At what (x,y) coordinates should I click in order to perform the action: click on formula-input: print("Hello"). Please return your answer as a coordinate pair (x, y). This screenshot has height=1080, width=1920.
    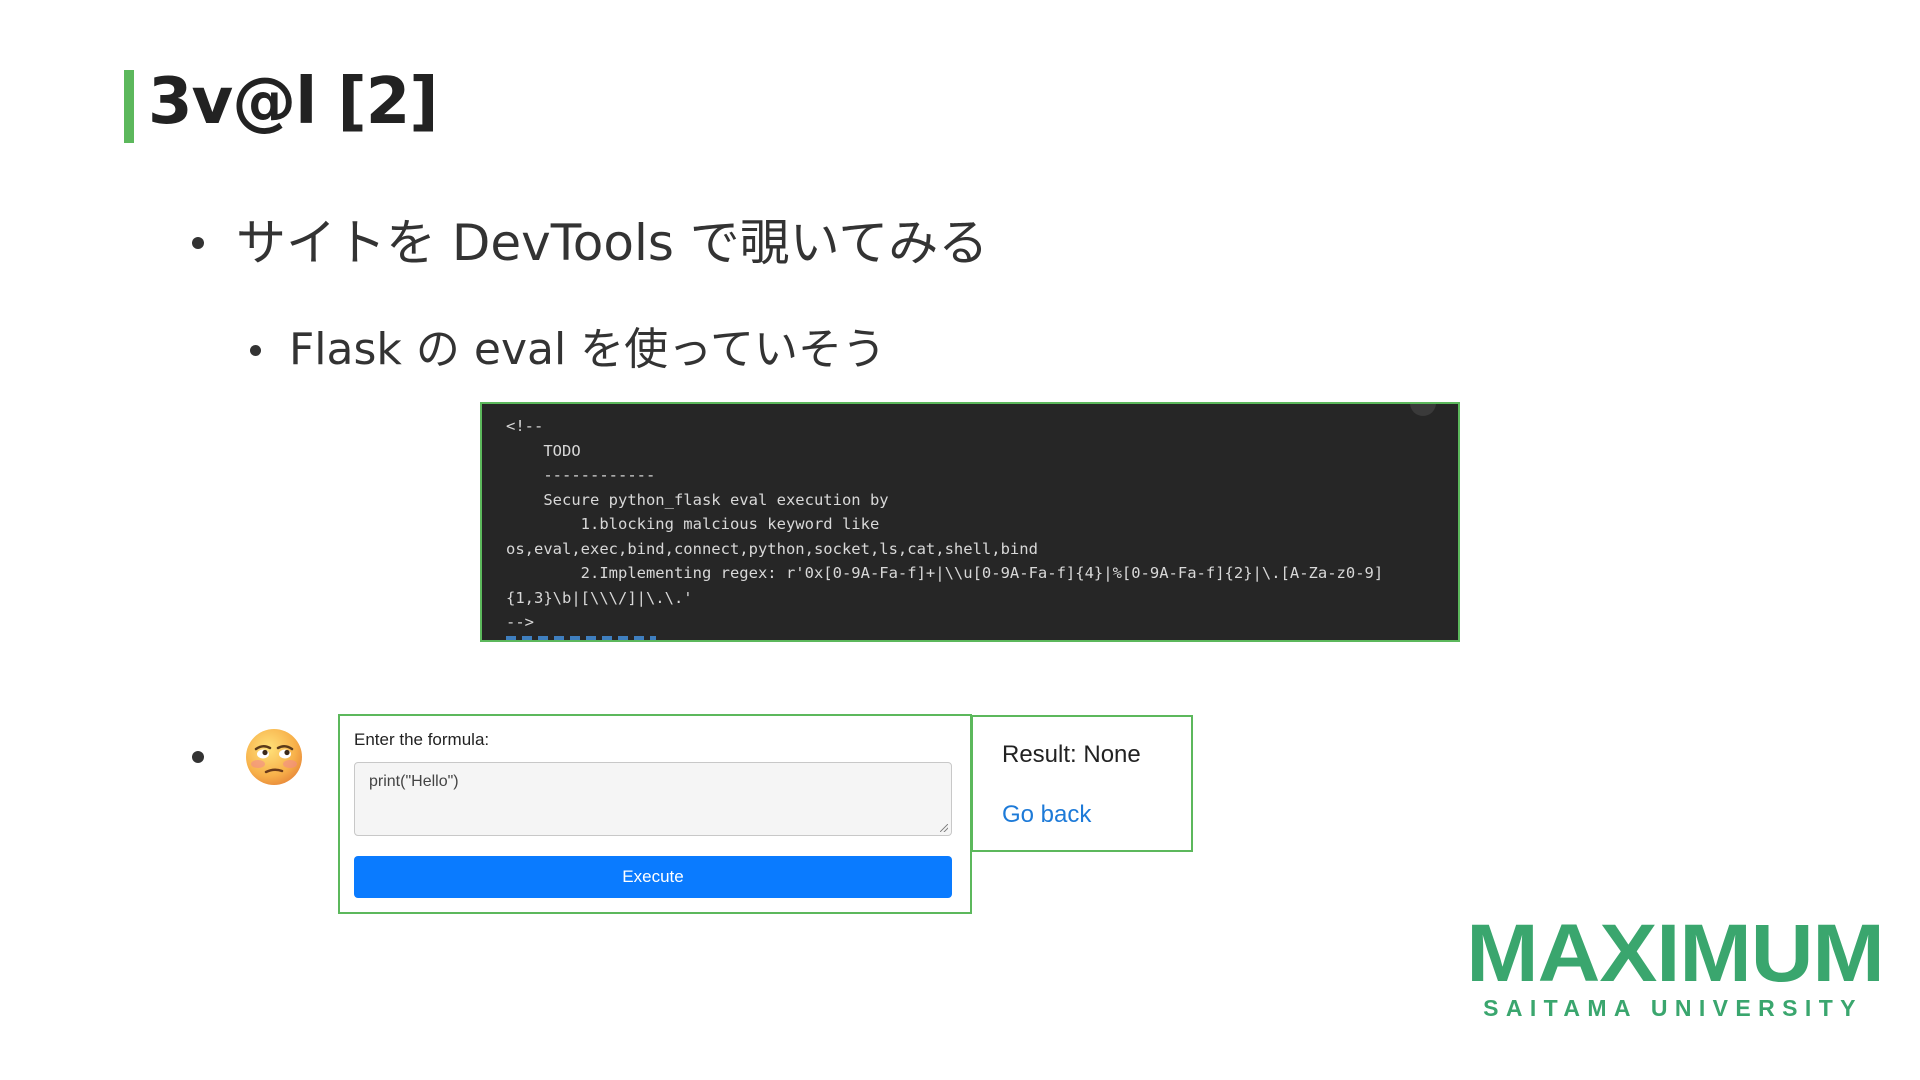
    Looking at the image, I should click on (653, 799).